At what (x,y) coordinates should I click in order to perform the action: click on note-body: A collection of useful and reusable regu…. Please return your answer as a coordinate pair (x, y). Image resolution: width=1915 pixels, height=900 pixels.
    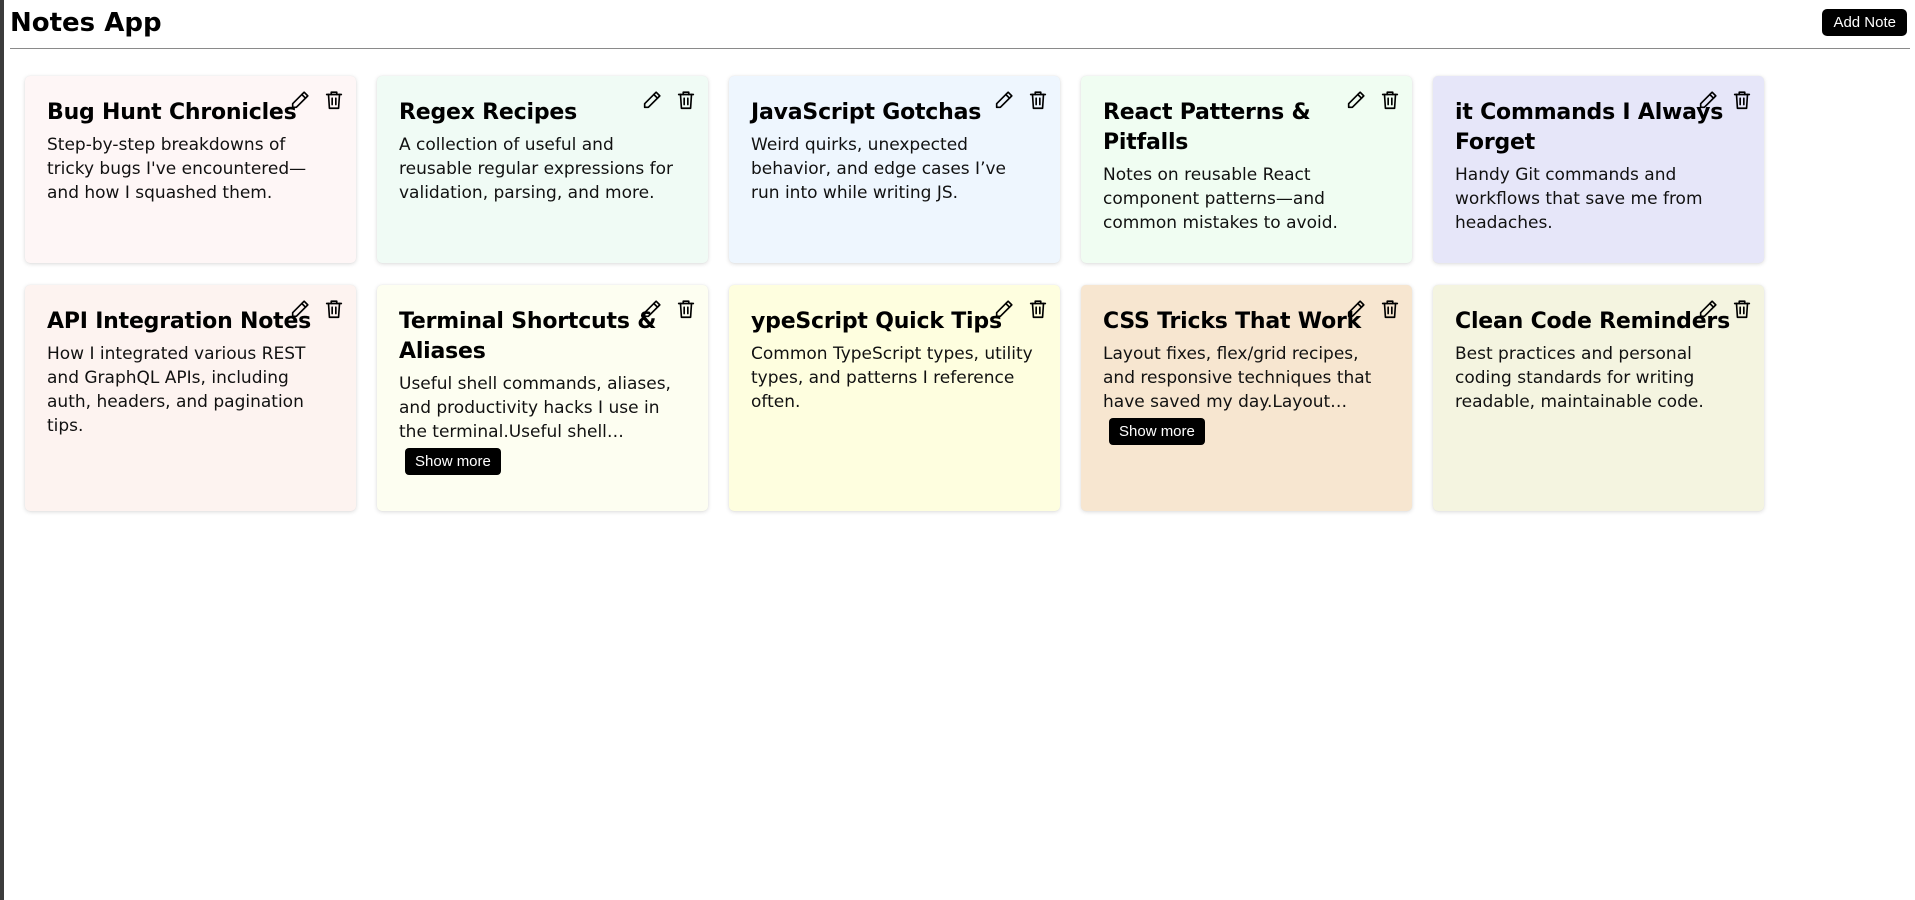
    Looking at the image, I should click on (536, 169).